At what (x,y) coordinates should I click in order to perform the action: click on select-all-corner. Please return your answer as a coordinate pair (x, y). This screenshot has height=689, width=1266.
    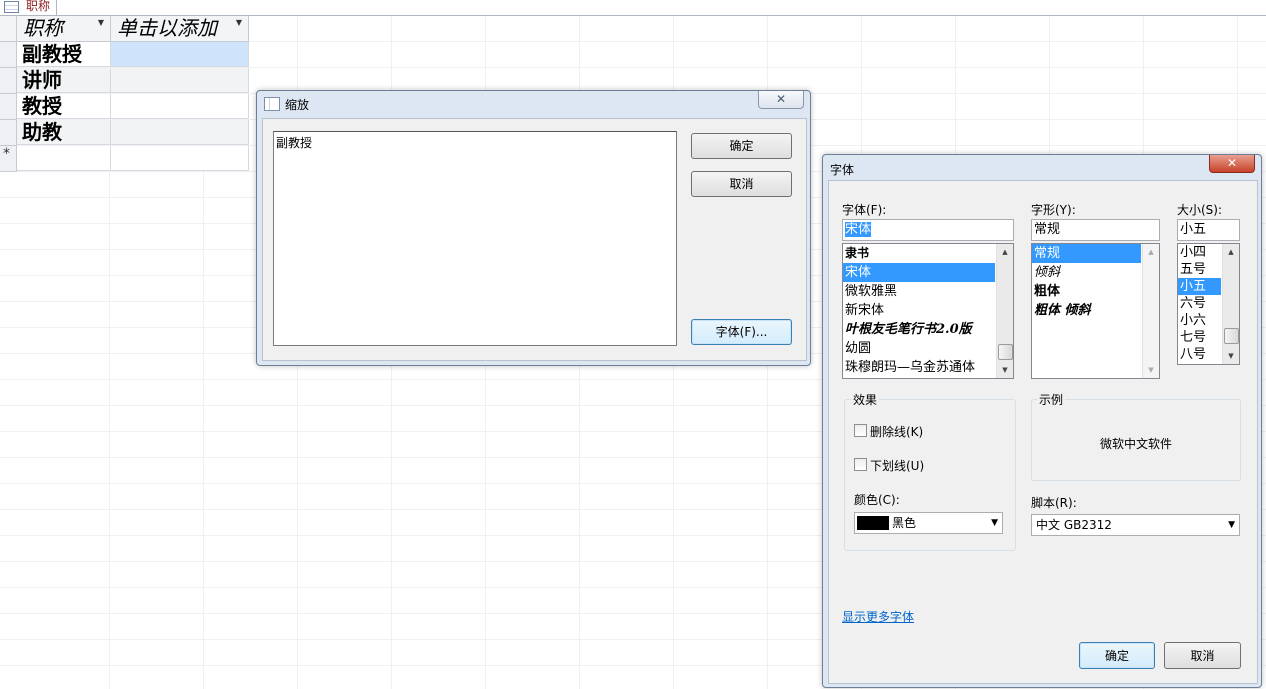
    Looking at the image, I should click on (8, 29).